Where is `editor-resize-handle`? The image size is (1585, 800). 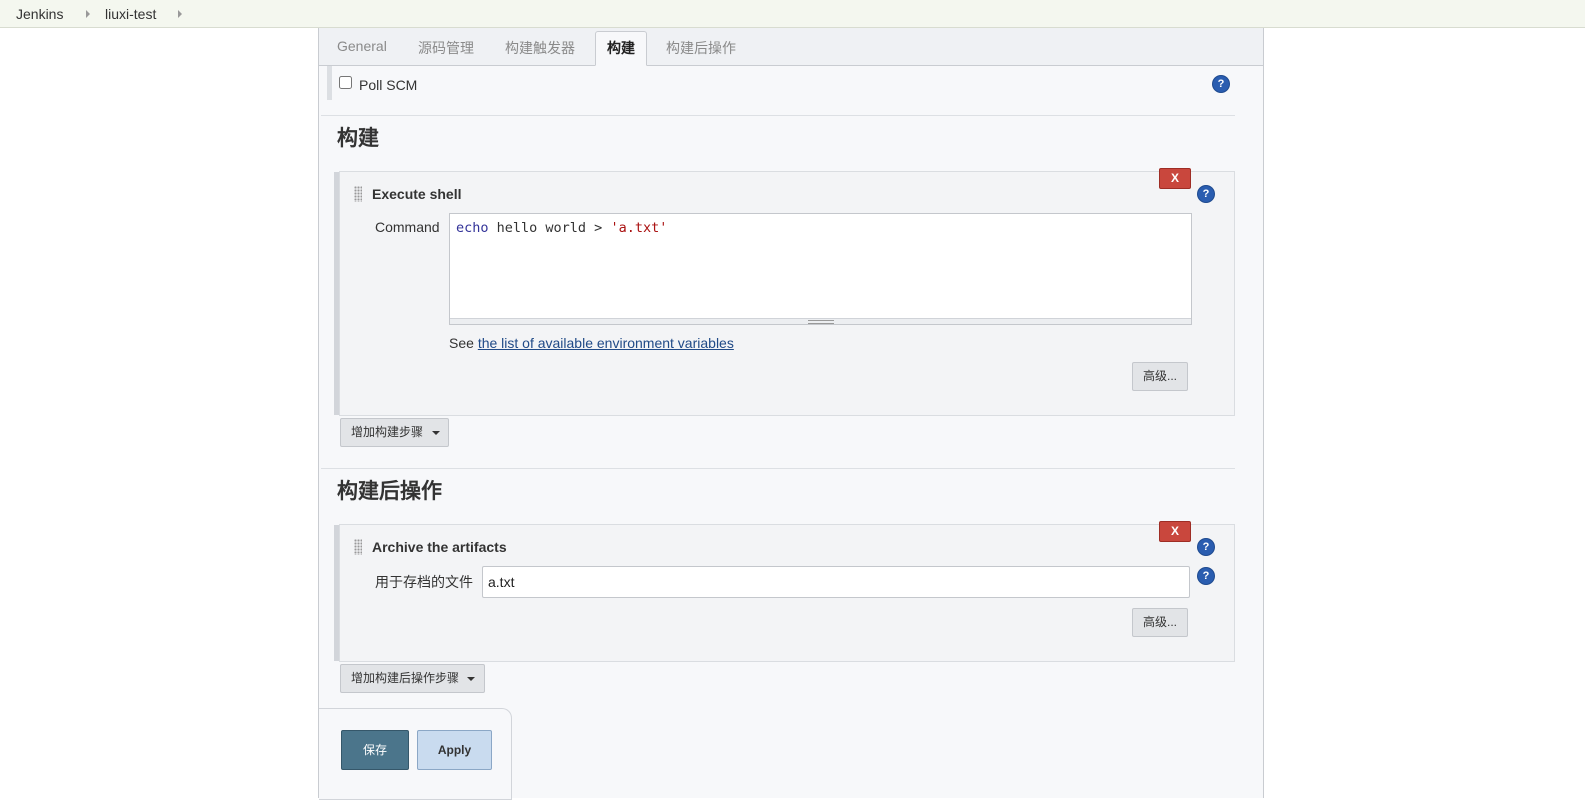 editor-resize-handle is located at coordinates (820, 321).